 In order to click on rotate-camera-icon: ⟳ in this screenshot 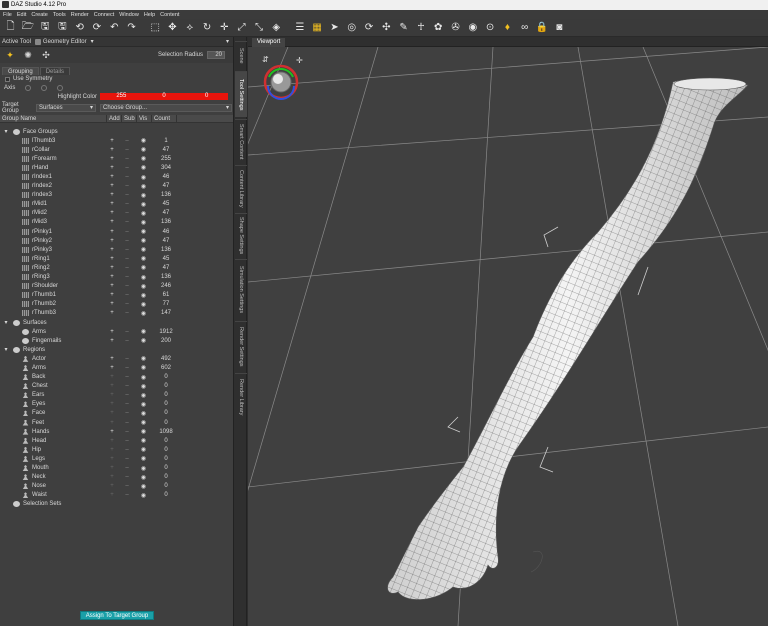, I will do `click(369, 28)`.